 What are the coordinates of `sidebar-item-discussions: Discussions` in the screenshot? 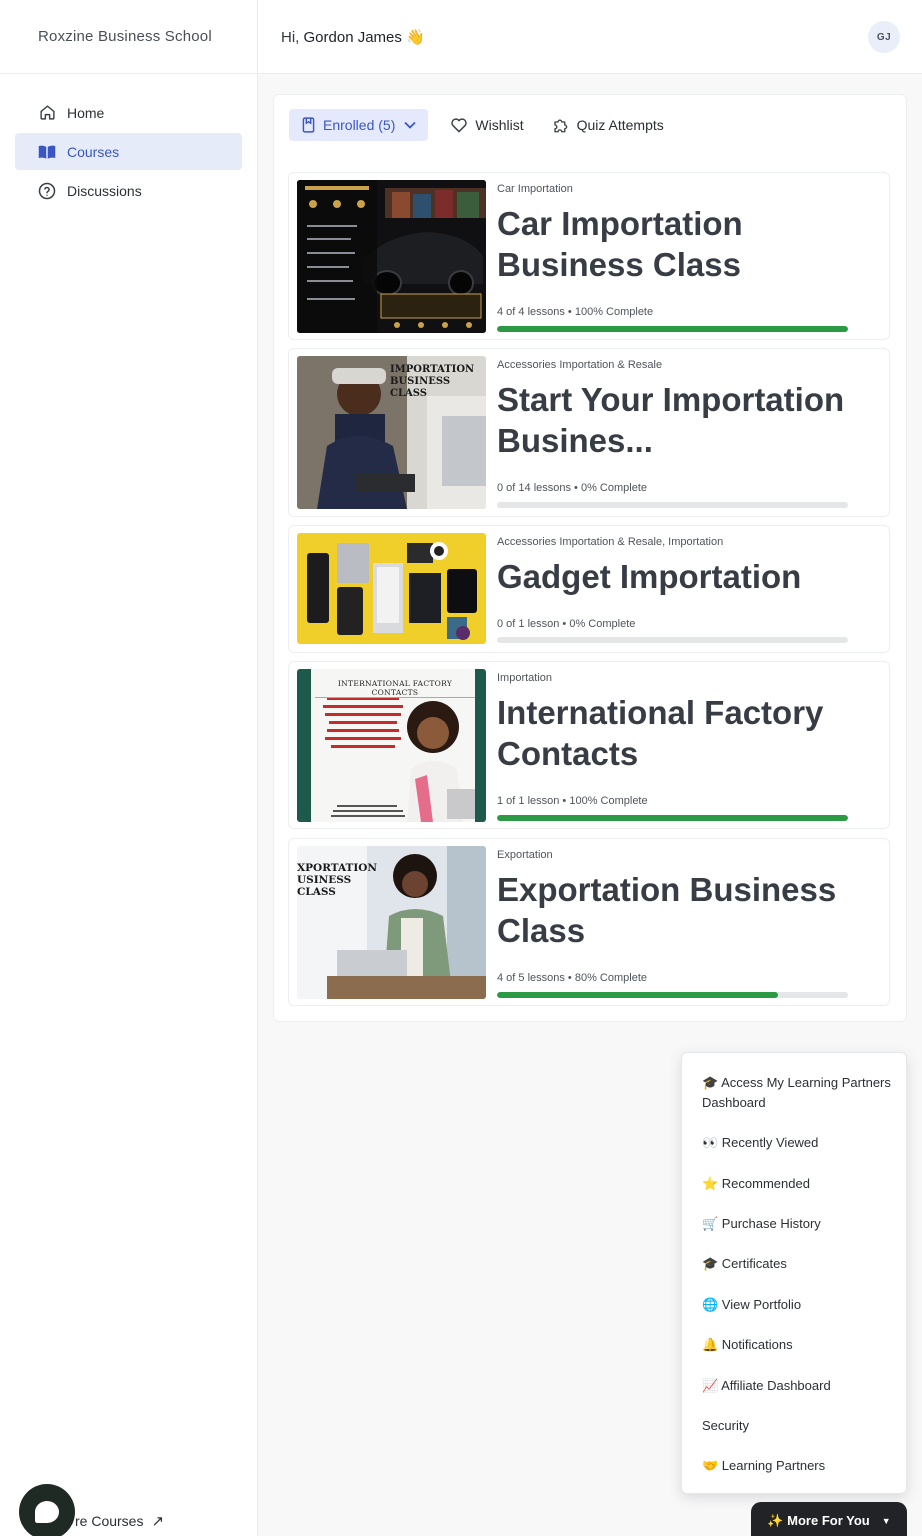 It's located at (128, 190).